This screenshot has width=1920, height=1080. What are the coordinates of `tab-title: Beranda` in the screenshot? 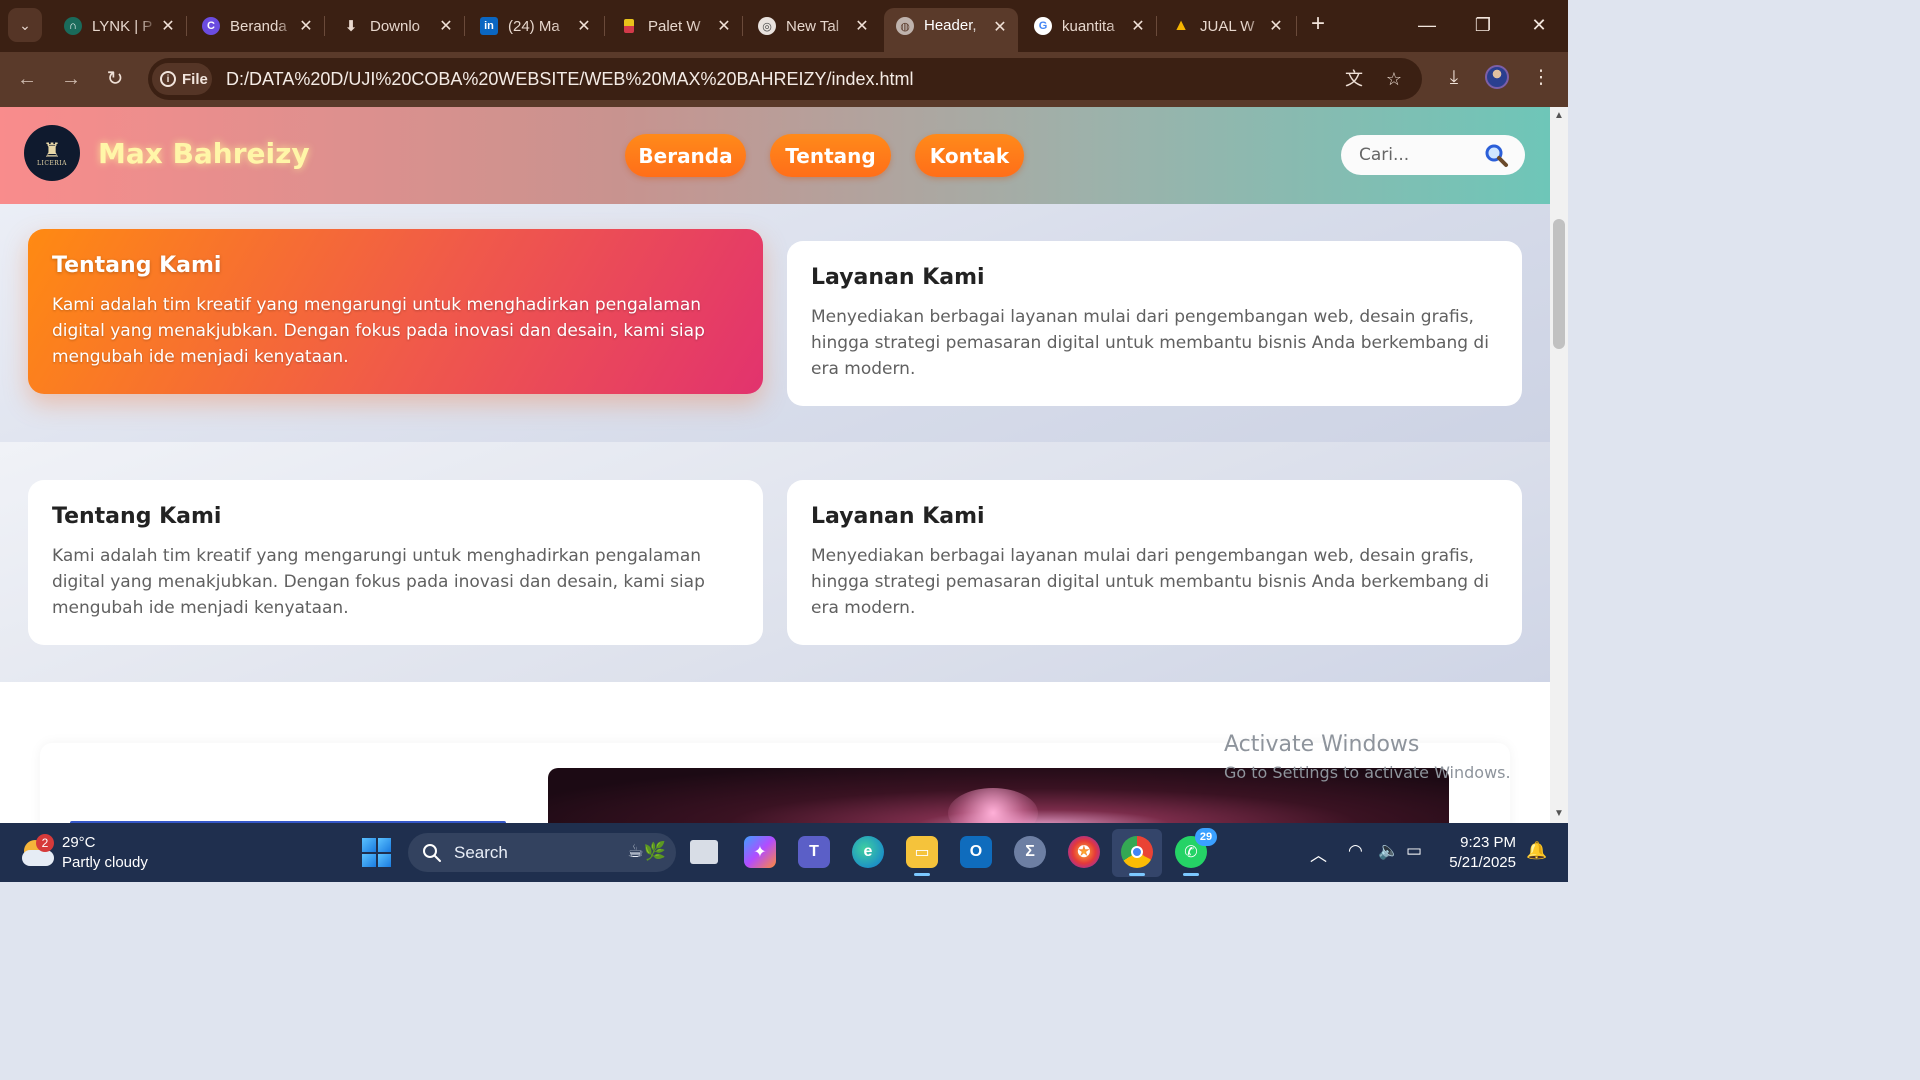 It's located at (258, 26).